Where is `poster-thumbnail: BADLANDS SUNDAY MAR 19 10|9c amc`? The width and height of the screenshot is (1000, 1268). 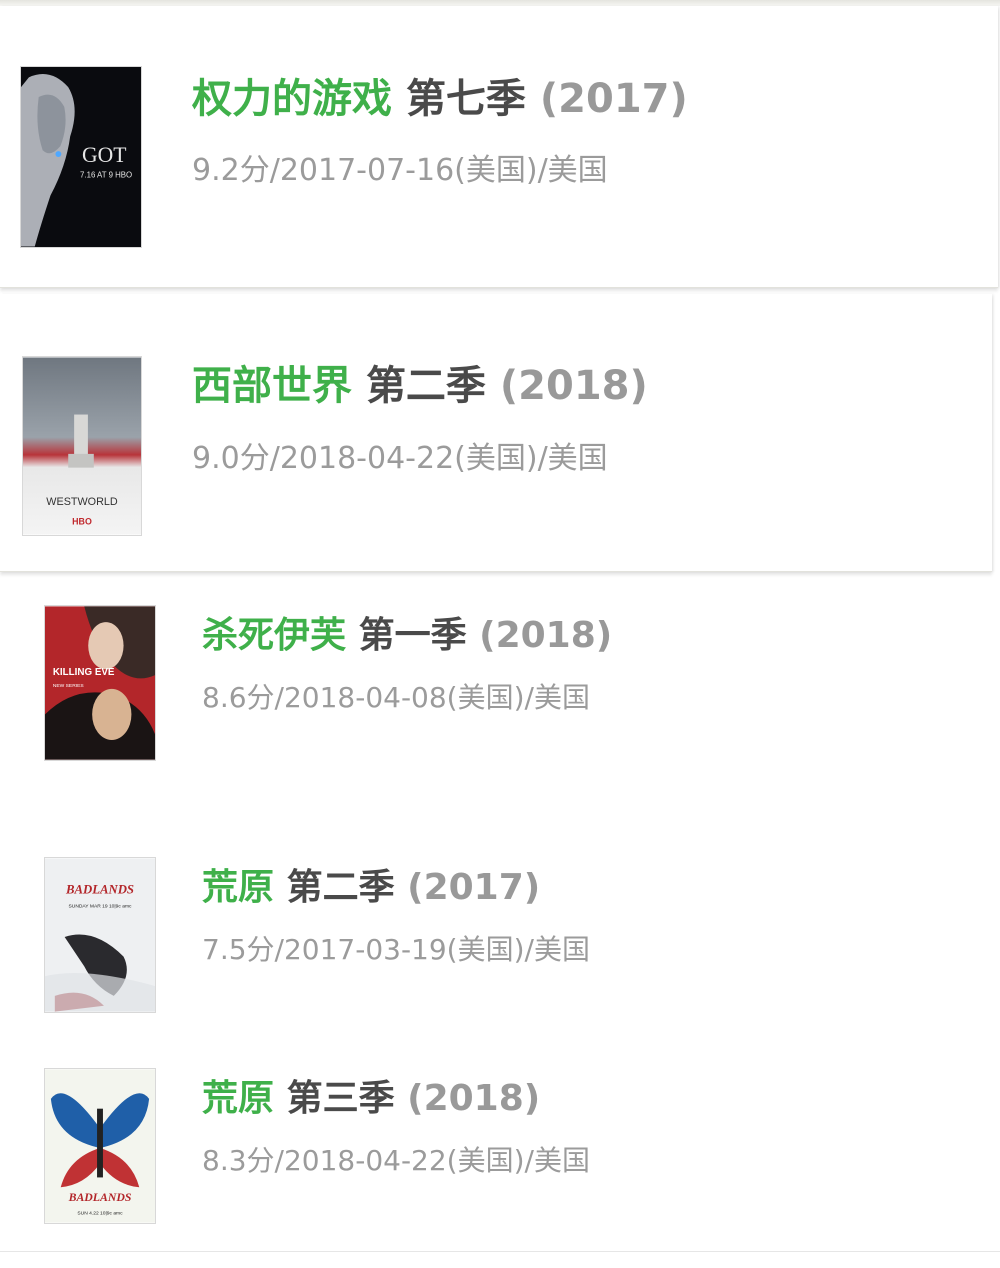 poster-thumbnail: BADLANDS SUNDAY MAR 19 10|9c amc is located at coordinates (100, 935).